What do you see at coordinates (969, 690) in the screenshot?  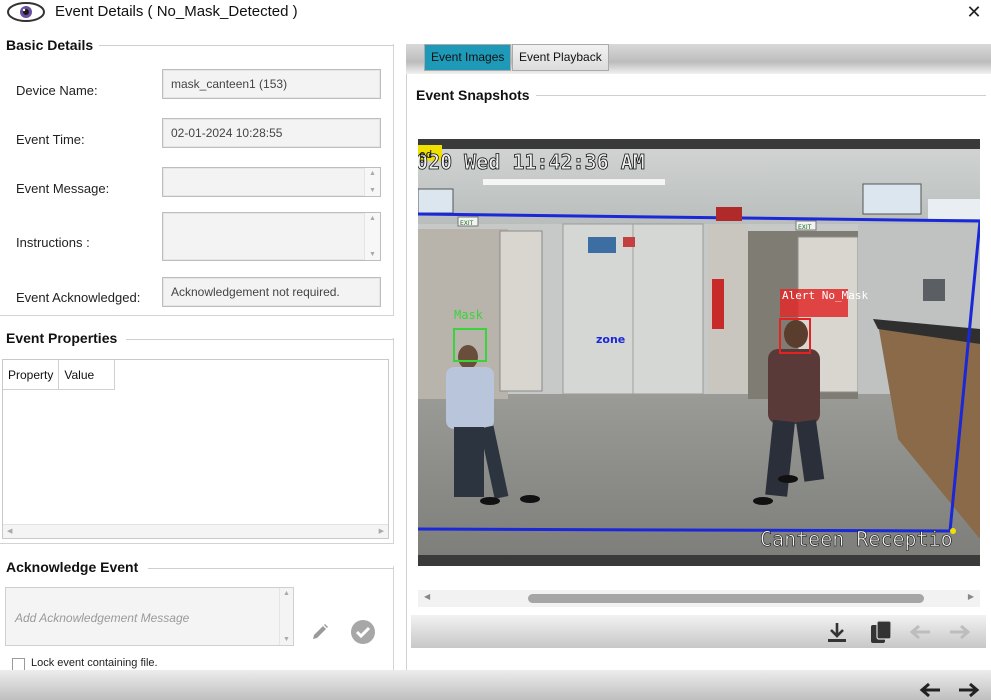 I see `footer-arrow-right-icon` at bounding box center [969, 690].